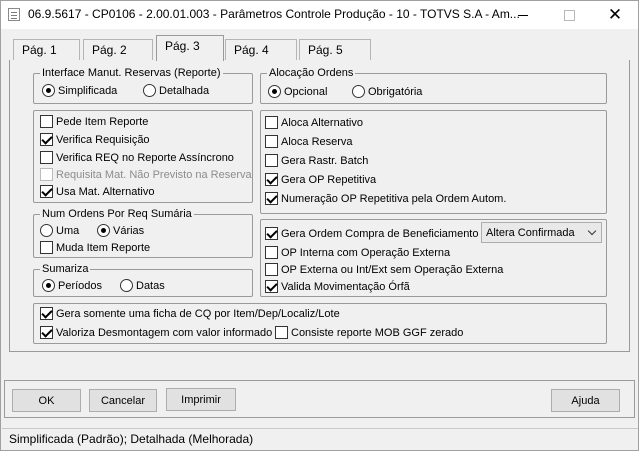  I want to click on check-pede-item-reporte: Pede Item Reporte, so click(94, 121).